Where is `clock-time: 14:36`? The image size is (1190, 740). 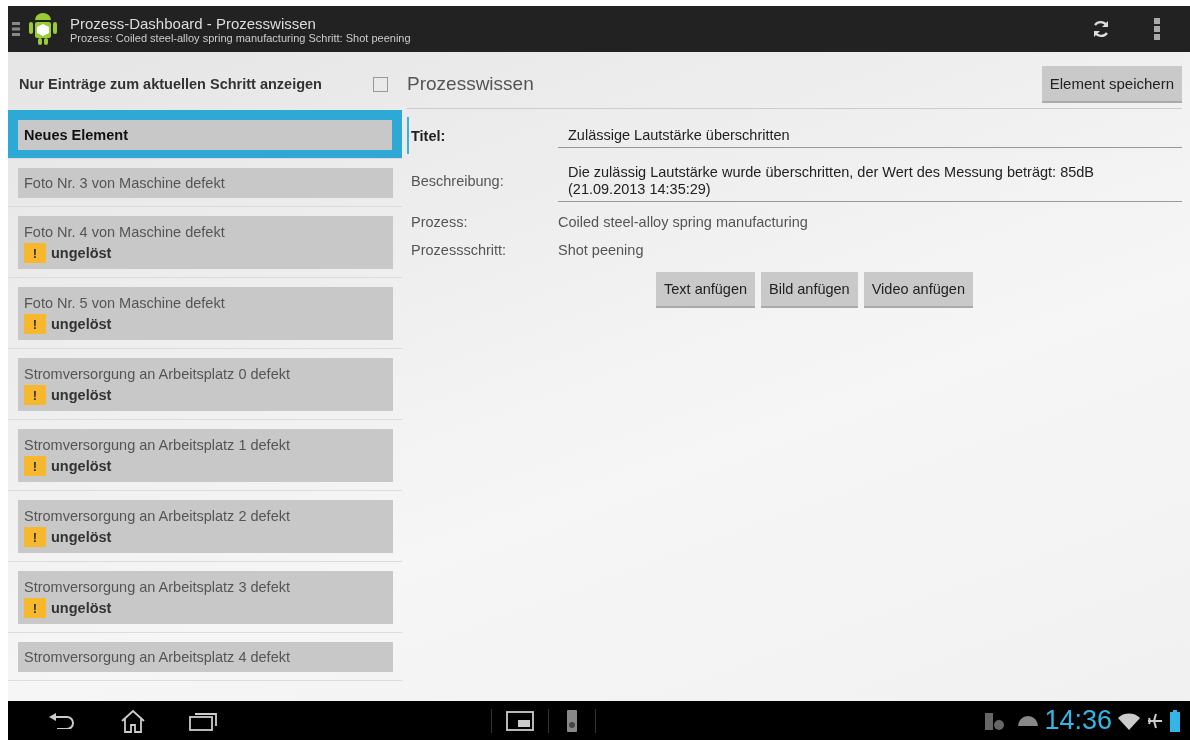 clock-time: 14:36 is located at coordinates (1078, 720).